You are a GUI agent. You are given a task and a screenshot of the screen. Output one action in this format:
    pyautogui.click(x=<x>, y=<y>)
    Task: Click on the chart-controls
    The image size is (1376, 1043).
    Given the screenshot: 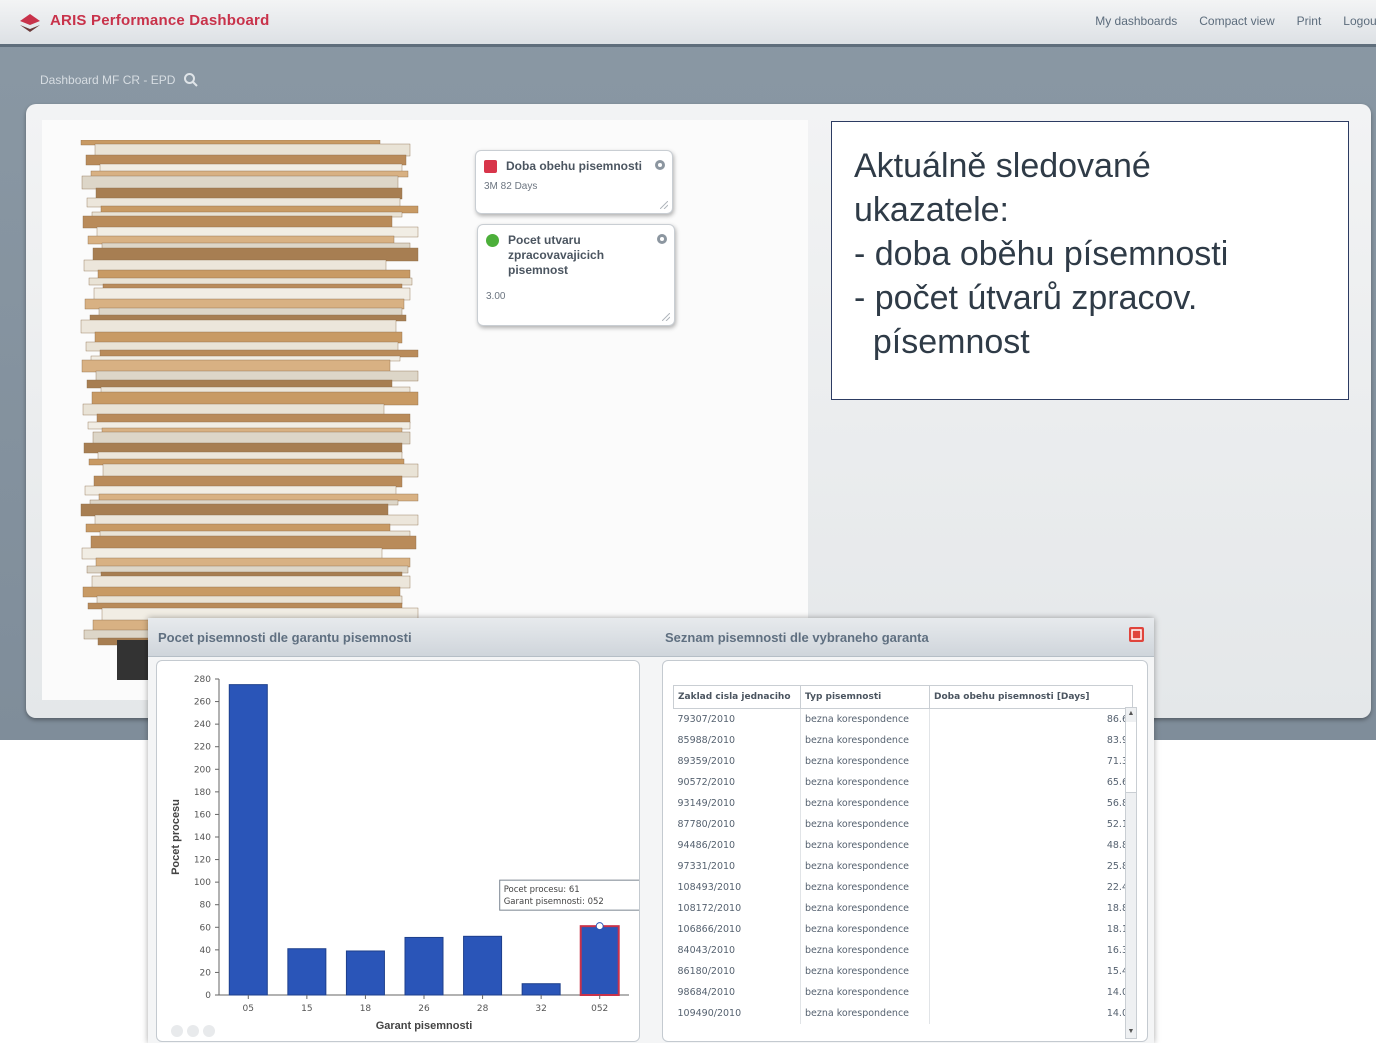 What is the action you would take?
    pyautogui.click(x=193, y=1031)
    